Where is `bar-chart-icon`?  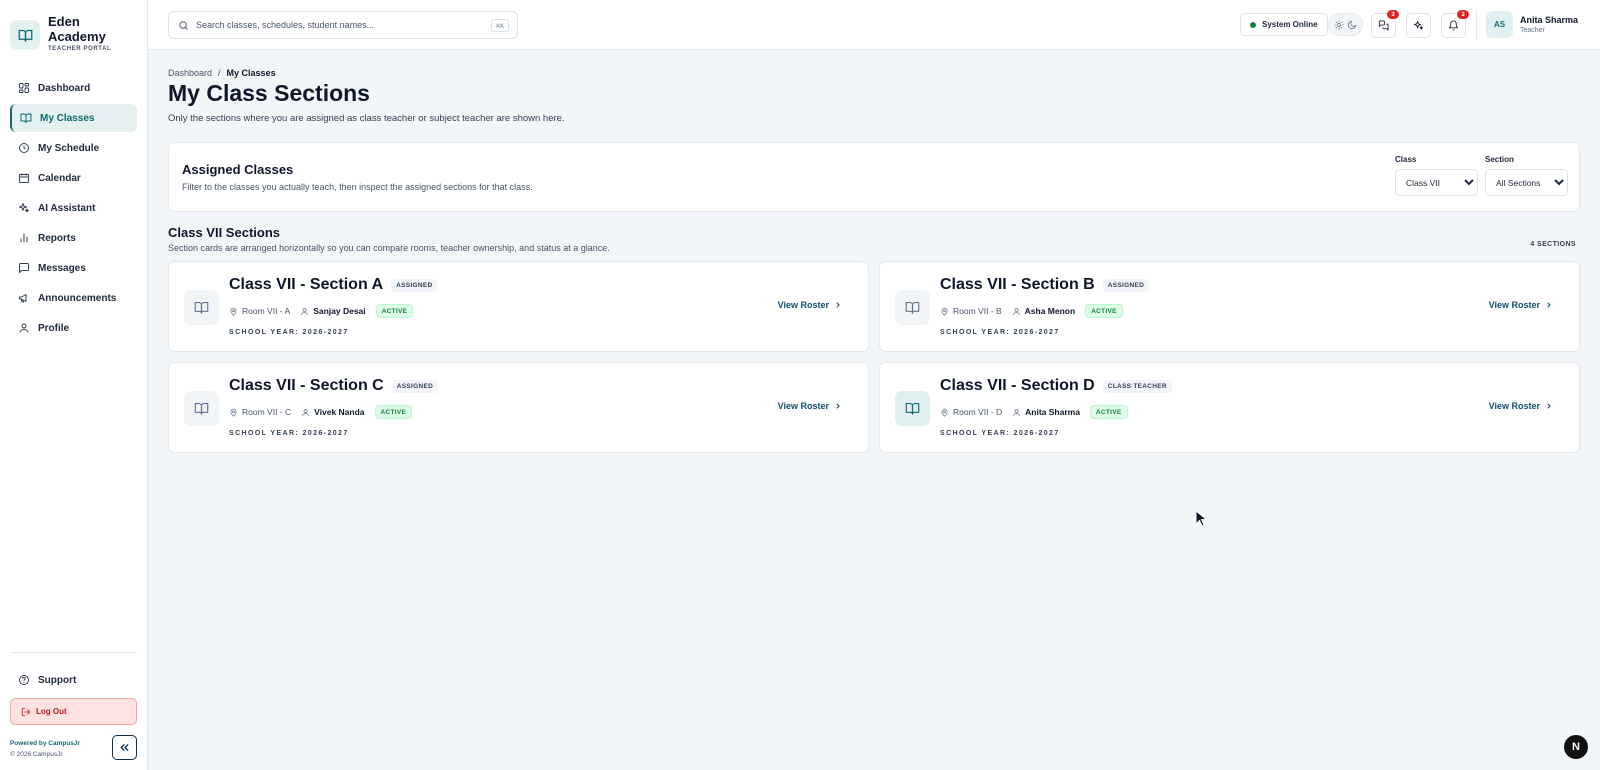 bar-chart-icon is located at coordinates (24, 238).